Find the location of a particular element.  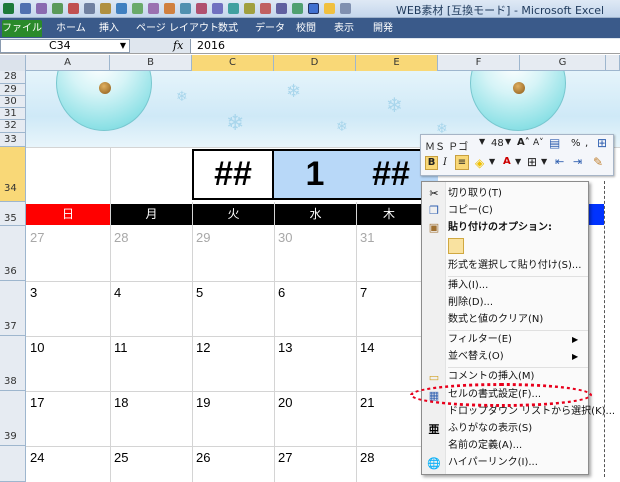

column-header-g: G is located at coordinates (563, 63).